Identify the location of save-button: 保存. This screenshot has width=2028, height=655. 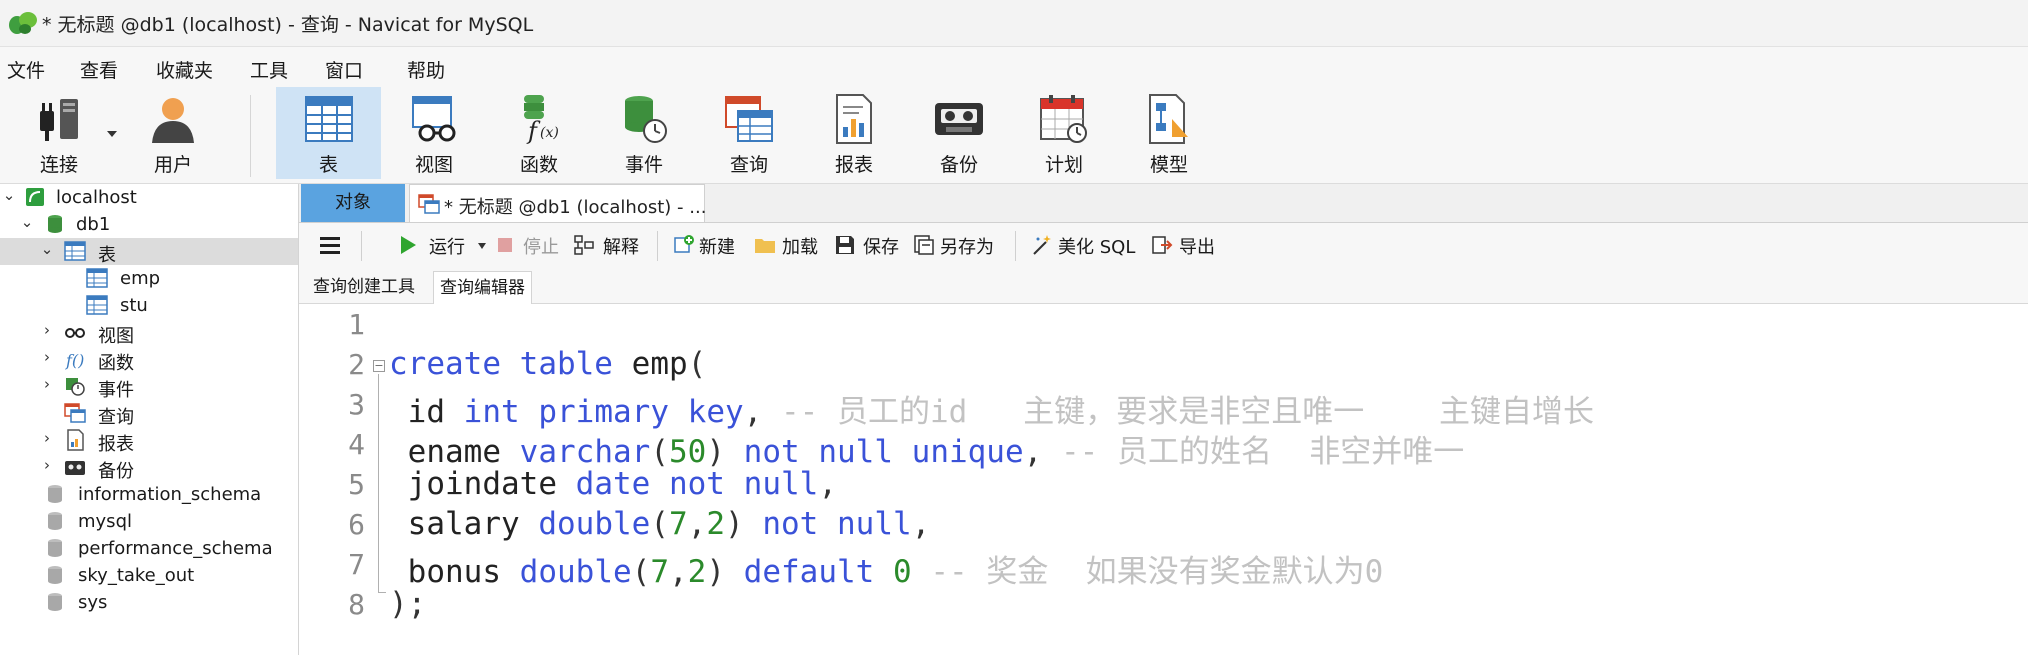
(870, 245).